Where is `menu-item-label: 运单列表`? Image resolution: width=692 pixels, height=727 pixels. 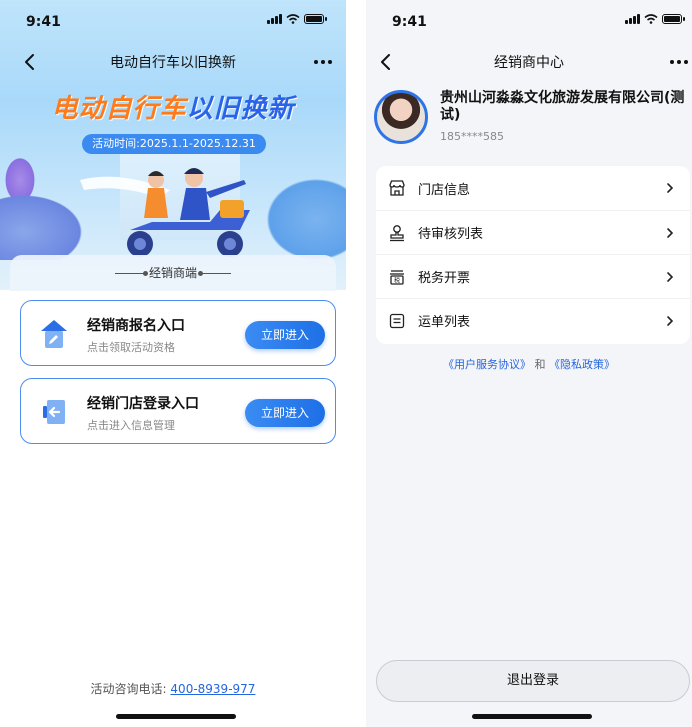 menu-item-label: 运单列表 is located at coordinates (444, 322).